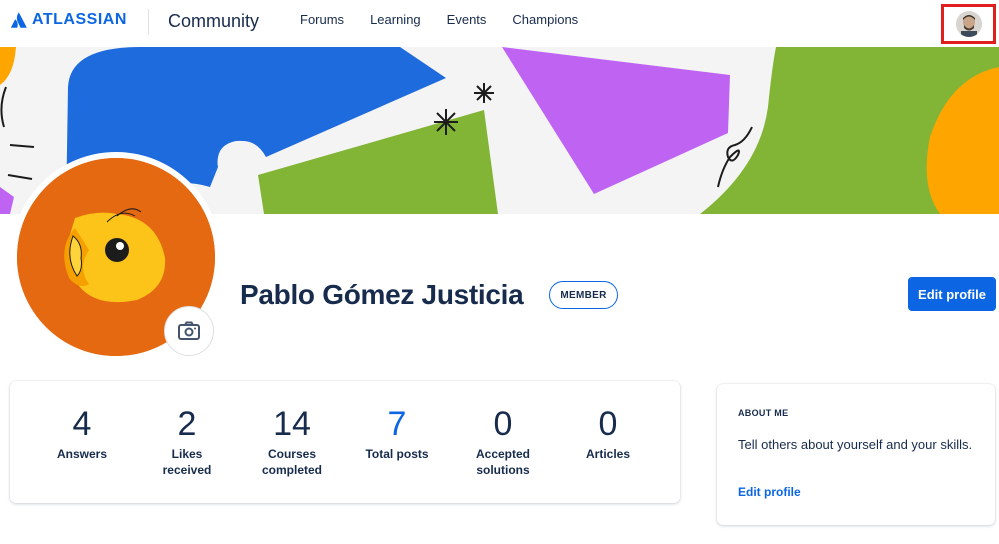  I want to click on atlassian-wordmark: ATLASSIAN, so click(79, 19).